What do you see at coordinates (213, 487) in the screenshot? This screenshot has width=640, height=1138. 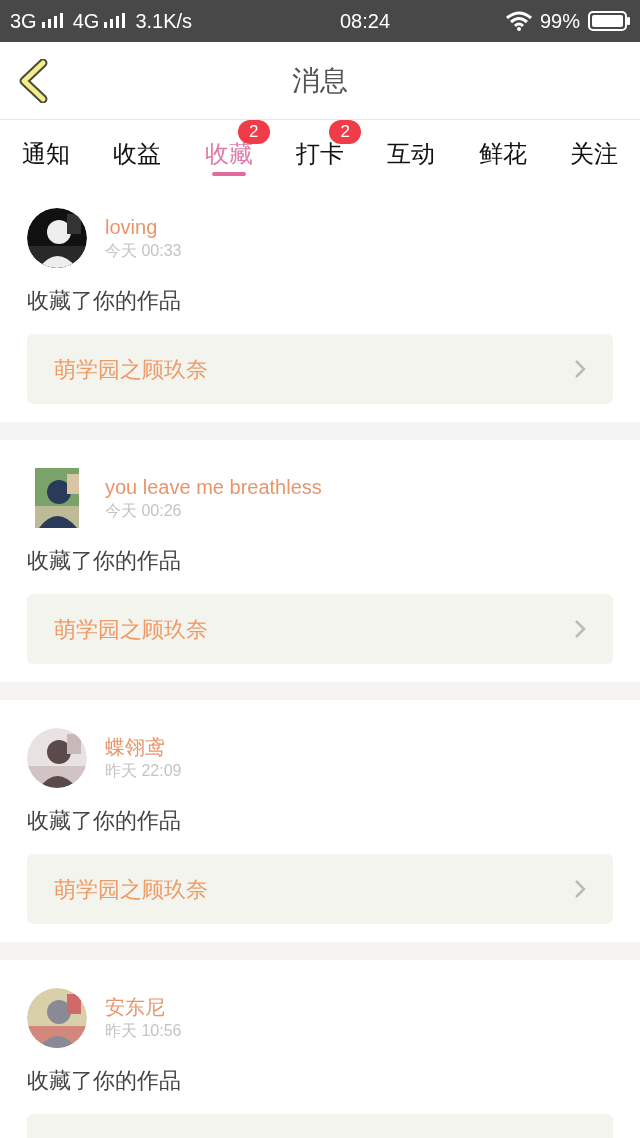 I see `user-name: you leave me breathless` at bounding box center [213, 487].